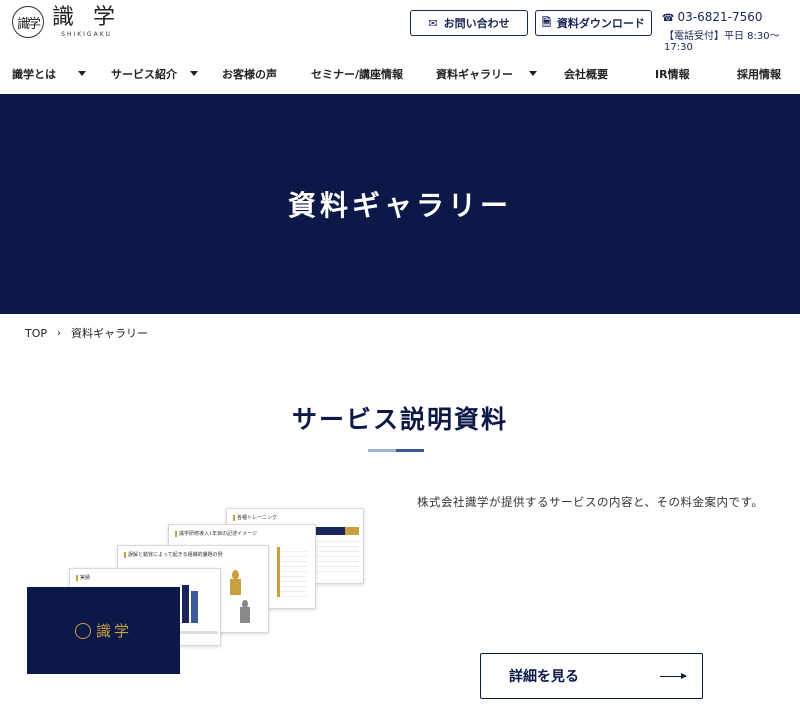  I want to click on logo-main-text: 識 学, so click(86, 17).